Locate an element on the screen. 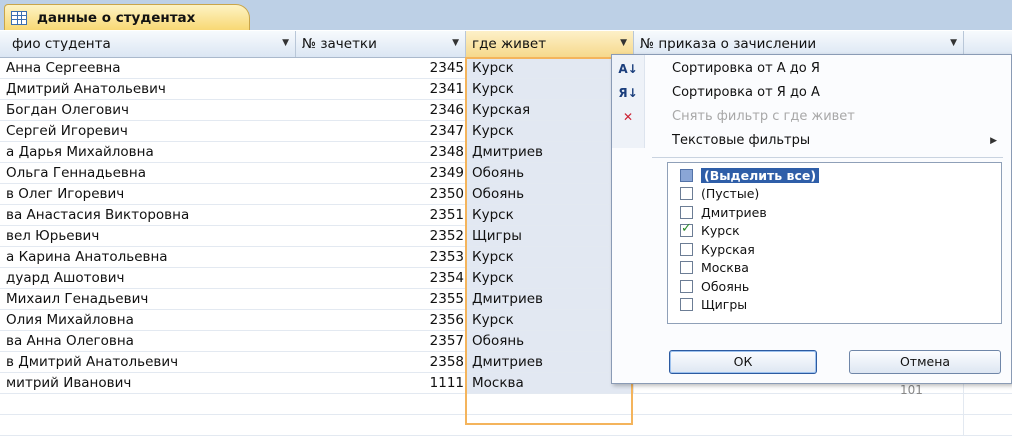 Image resolution: width=1012 pixels, height=436 pixels. filter-option: Дмитриев is located at coordinates (723, 212).